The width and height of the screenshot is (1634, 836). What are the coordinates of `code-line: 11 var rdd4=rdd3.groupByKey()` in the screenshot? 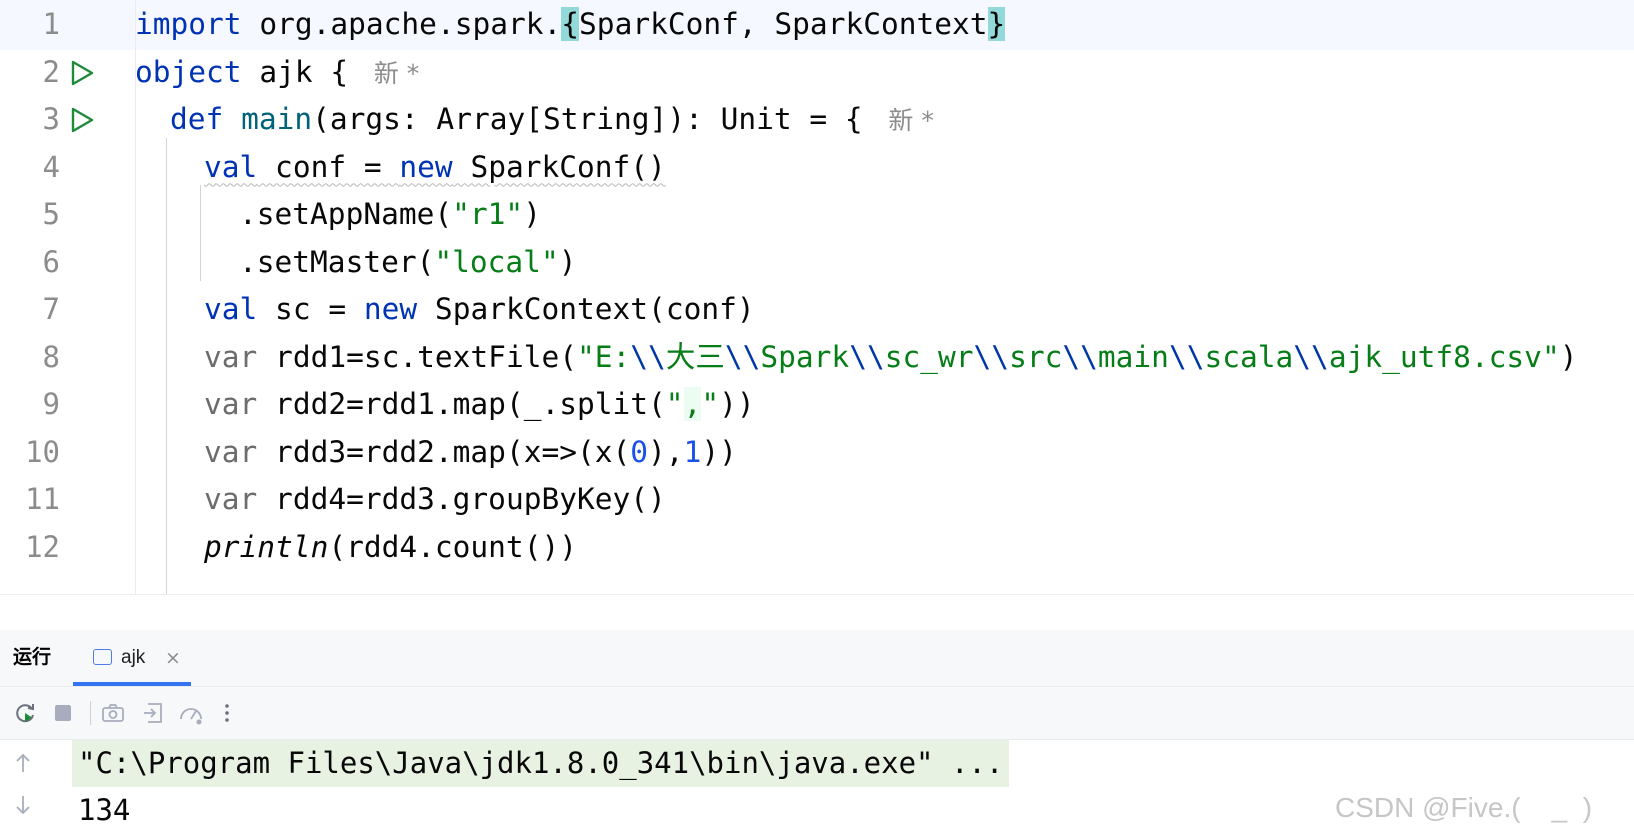 It's located at (817, 500).